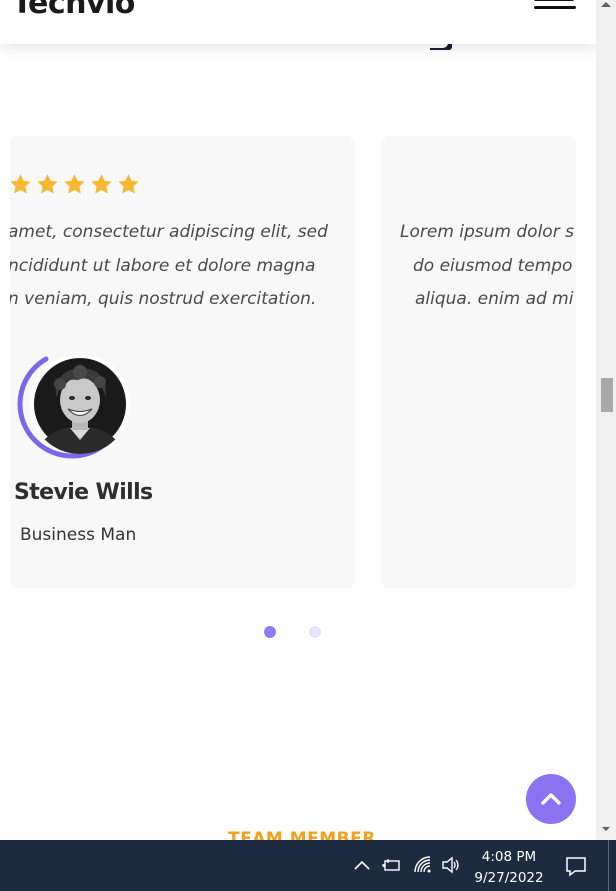 The width and height of the screenshot is (616, 891). What do you see at coordinates (606, 420) in the screenshot?
I see `scrollbar` at bounding box center [606, 420].